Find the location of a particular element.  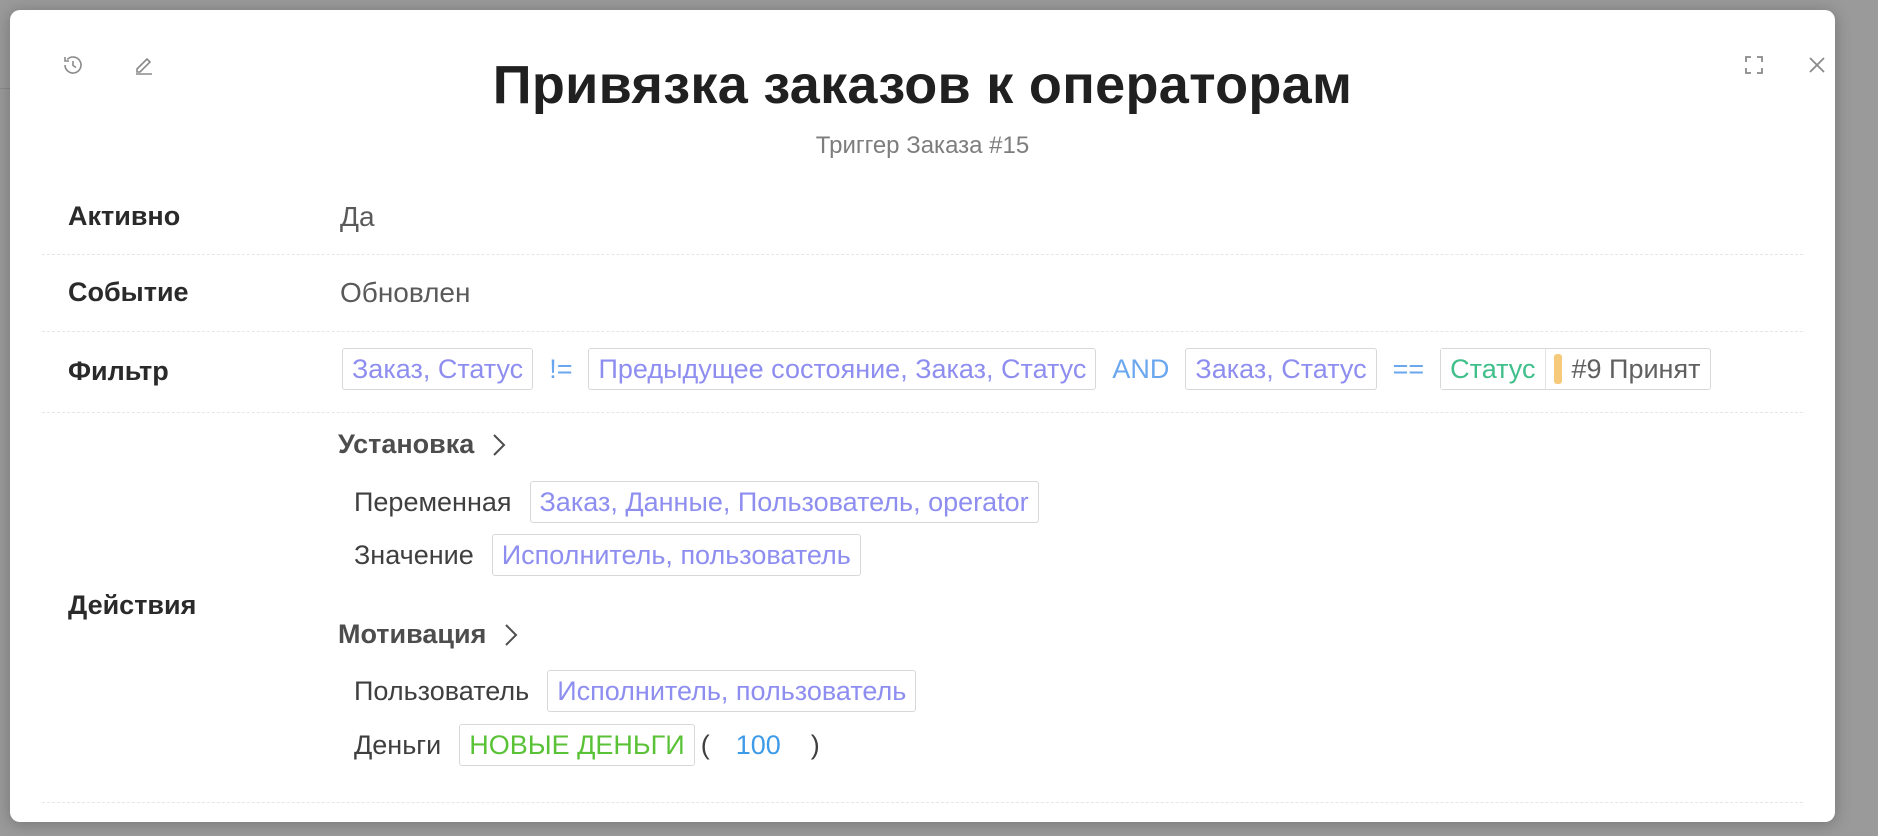

active-value: Да is located at coordinates (357, 216).